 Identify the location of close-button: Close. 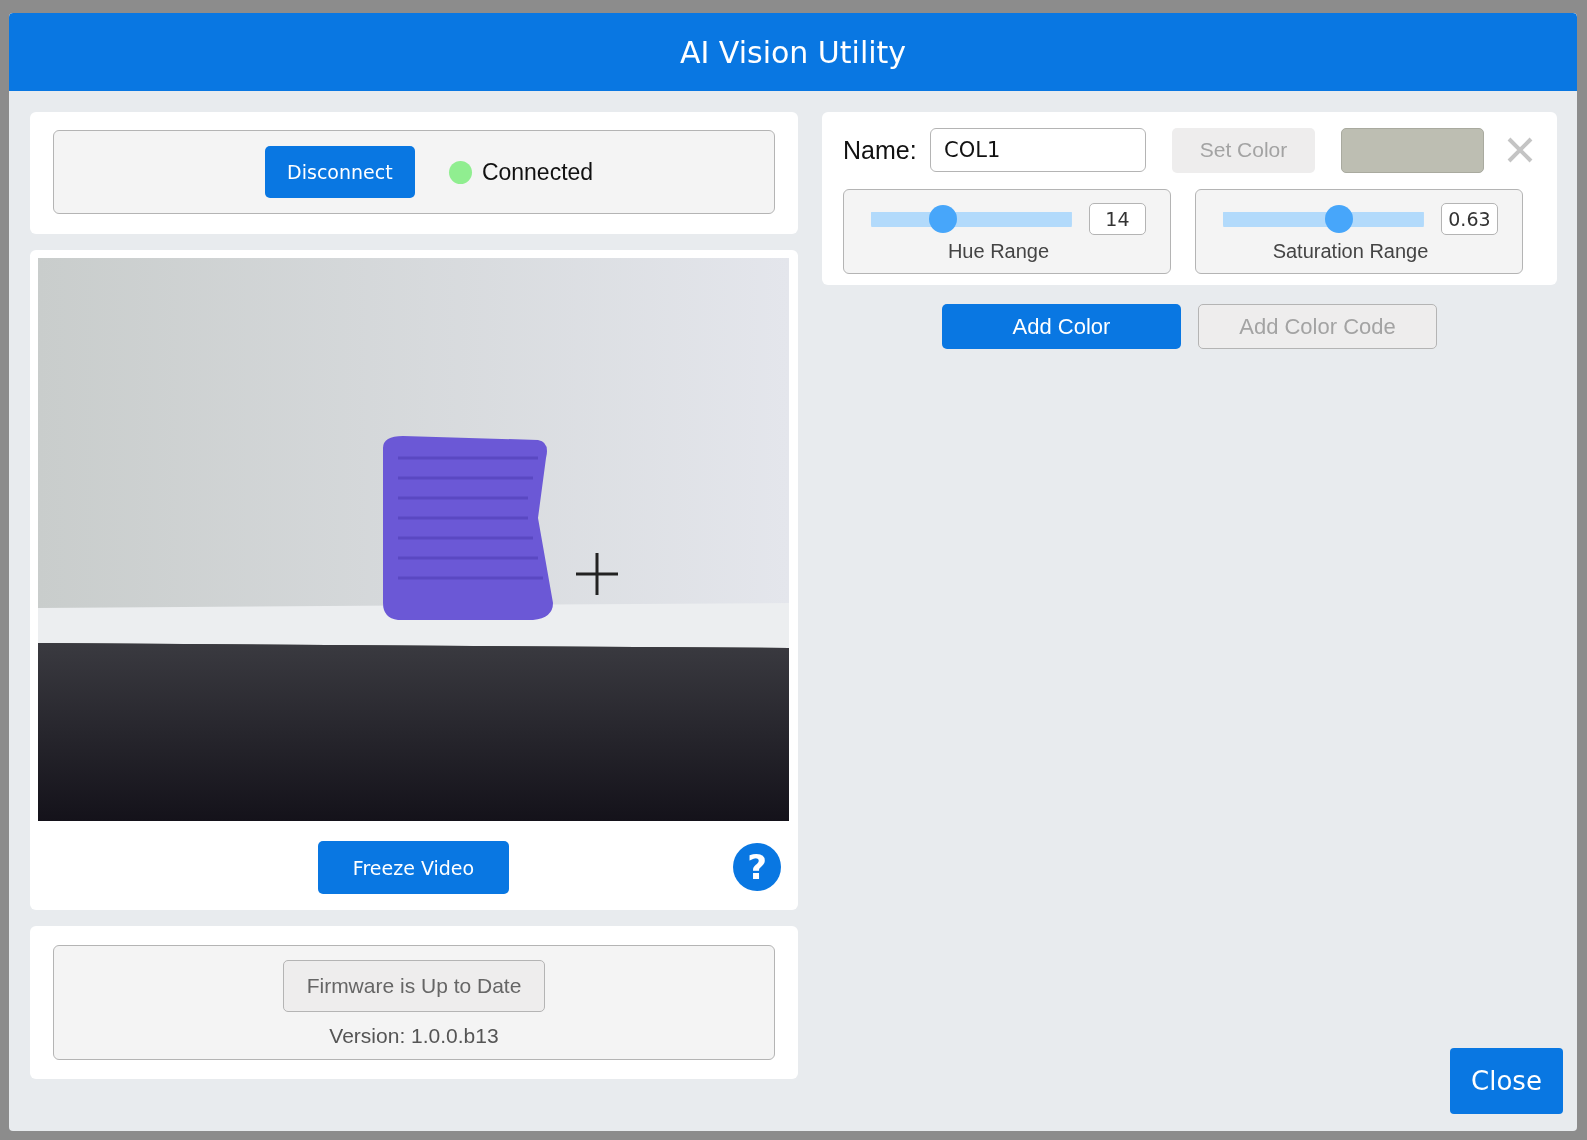
(1506, 1081).